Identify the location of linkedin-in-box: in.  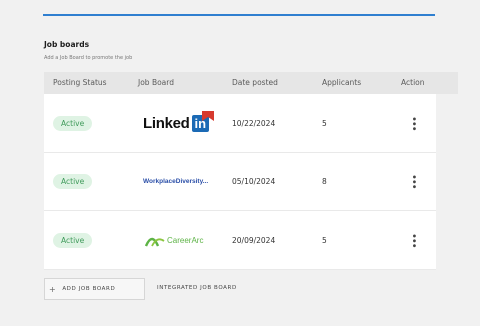
(203, 121).